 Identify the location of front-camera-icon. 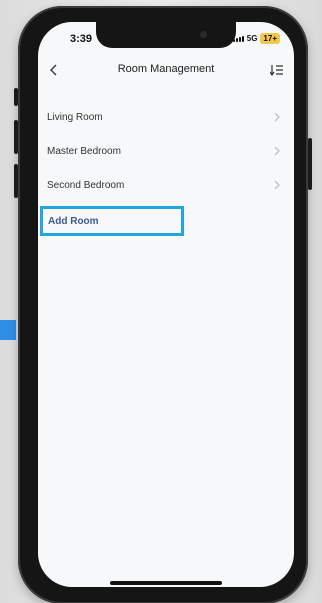
(203, 34).